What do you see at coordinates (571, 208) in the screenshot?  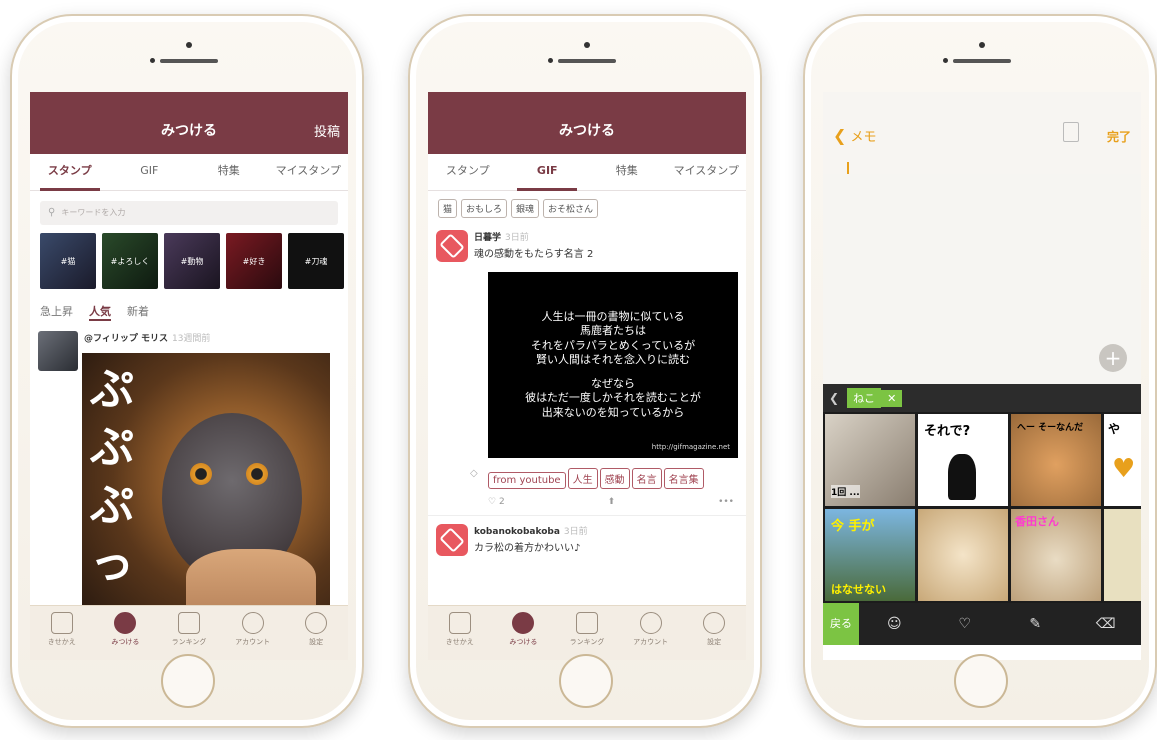 I see `tag-chip: おそ松さん` at bounding box center [571, 208].